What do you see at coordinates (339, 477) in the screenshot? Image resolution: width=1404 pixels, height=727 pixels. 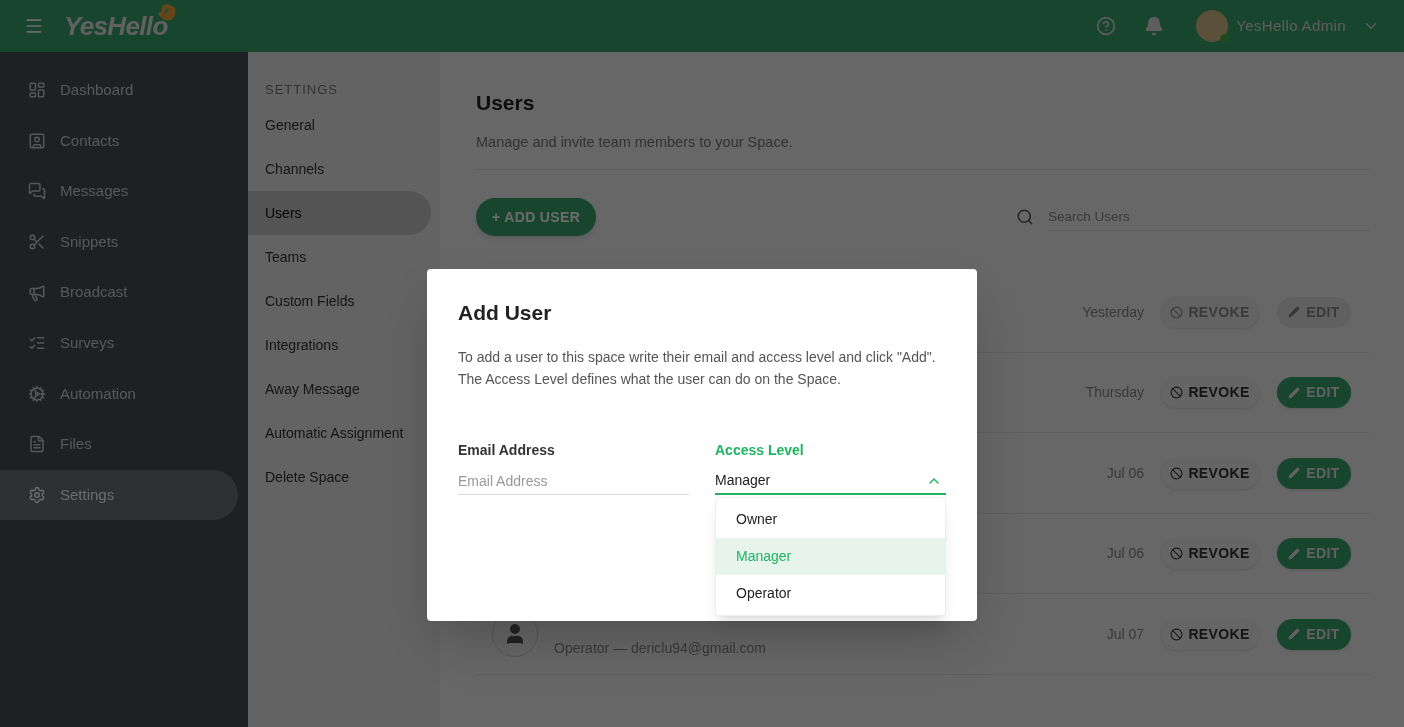 I see `settings-nav-item: Delete Space` at bounding box center [339, 477].